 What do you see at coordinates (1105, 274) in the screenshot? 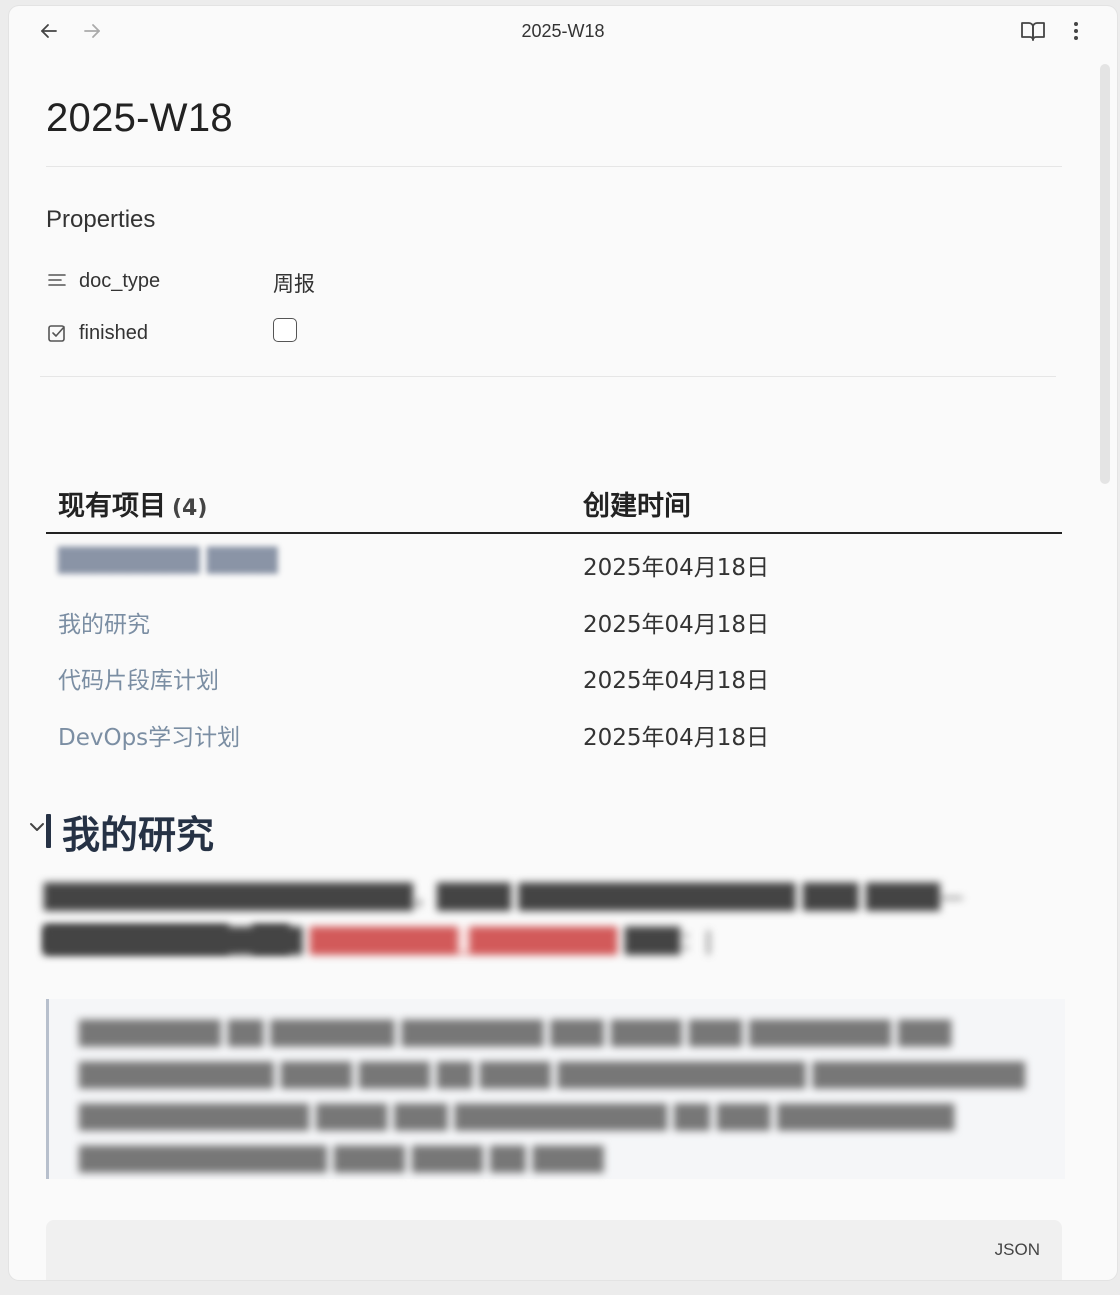
I see `scrollbar` at bounding box center [1105, 274].